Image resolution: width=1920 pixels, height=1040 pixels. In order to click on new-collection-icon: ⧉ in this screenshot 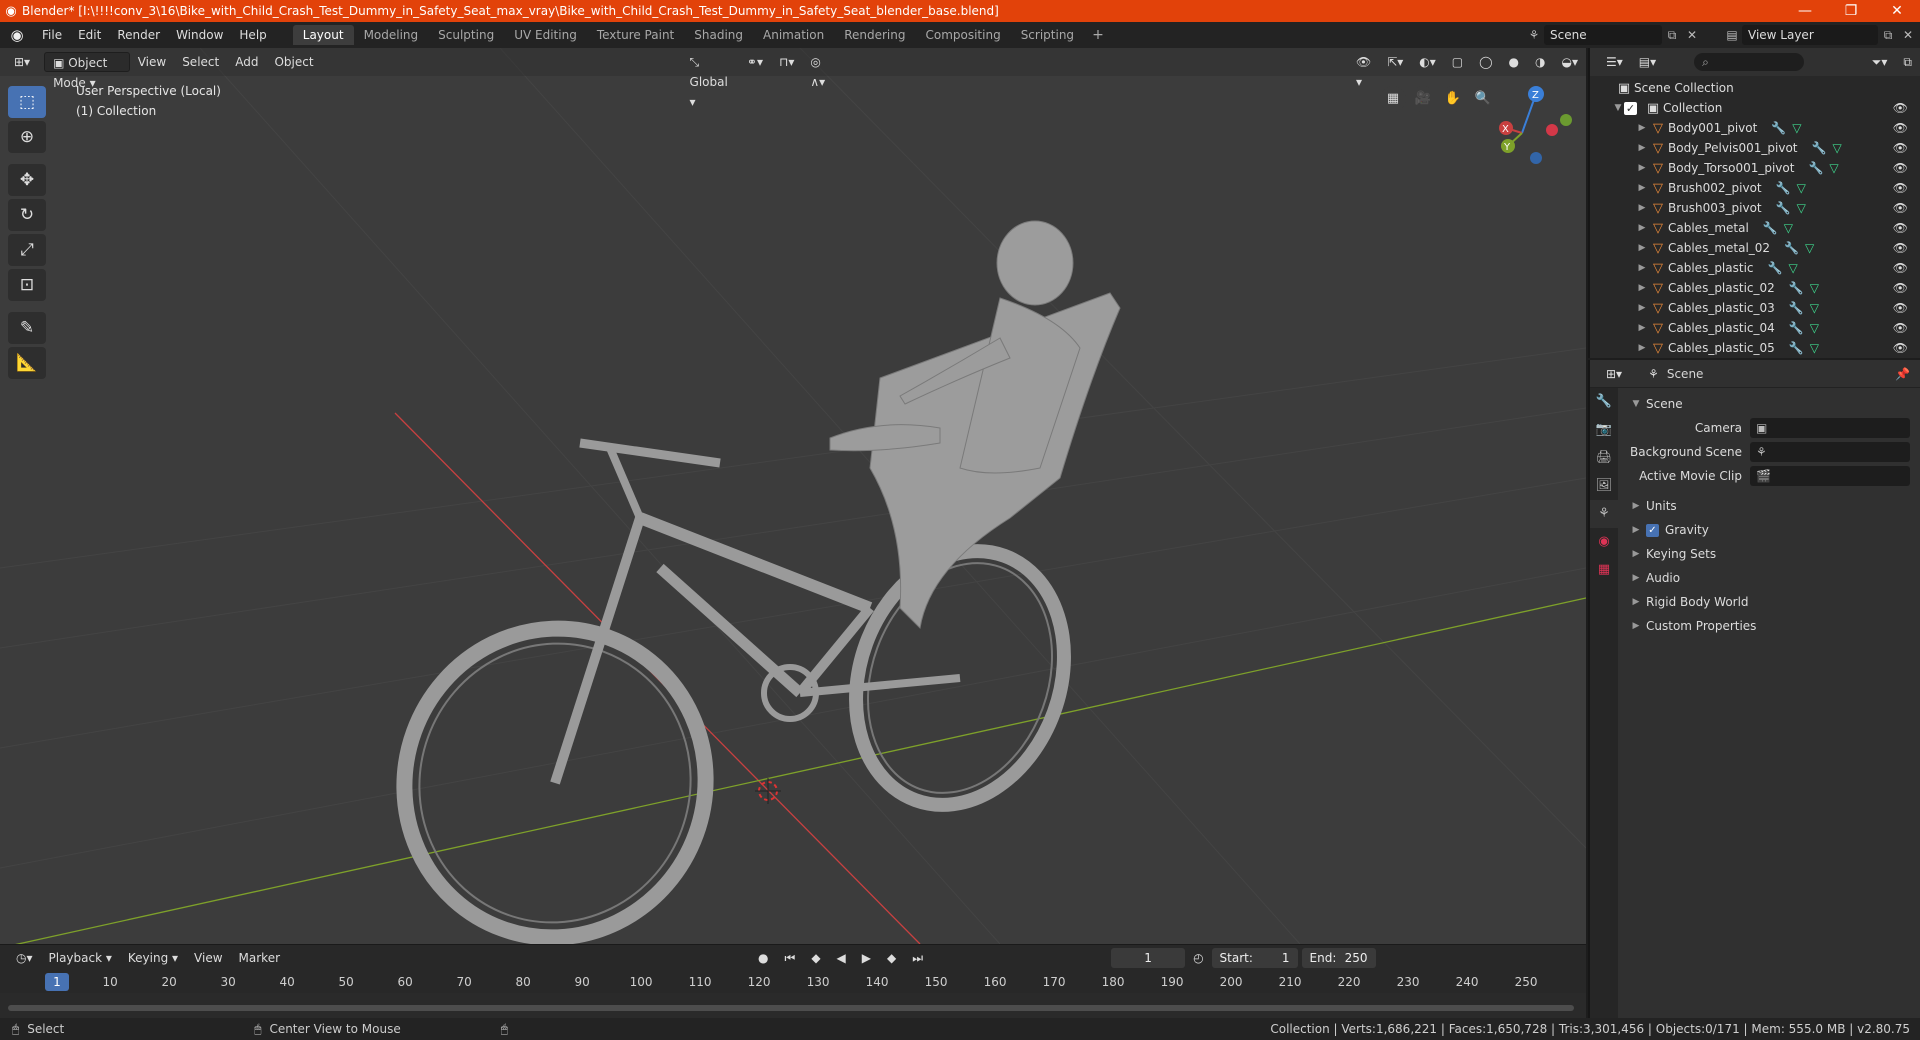, I will do `click(1907, 62)`.